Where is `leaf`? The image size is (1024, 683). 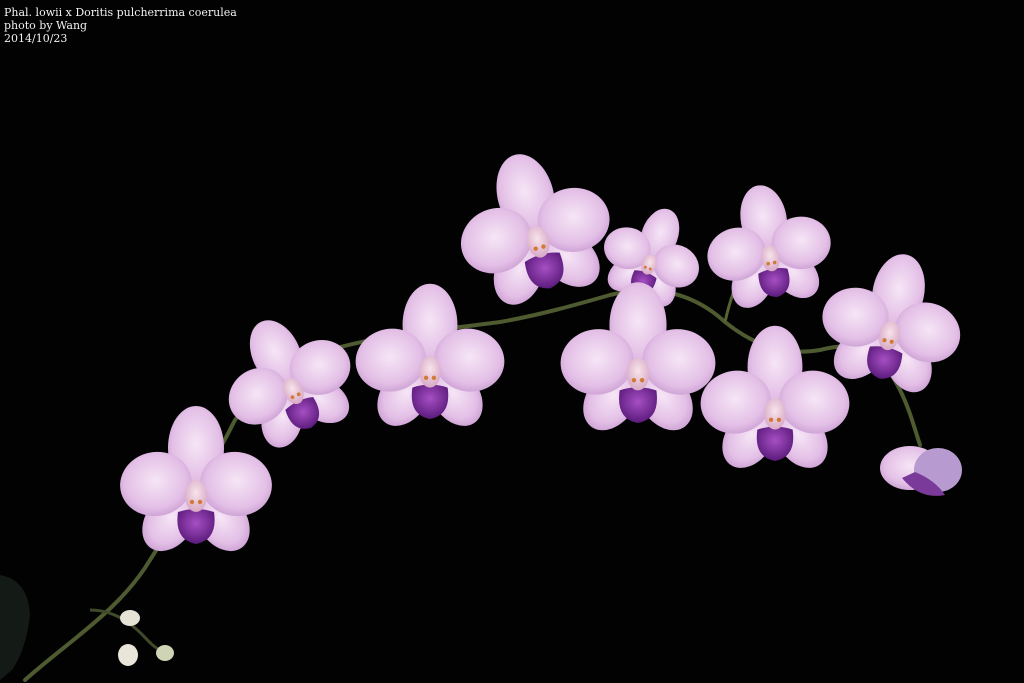 leaf is located at coordinates (15, 627).